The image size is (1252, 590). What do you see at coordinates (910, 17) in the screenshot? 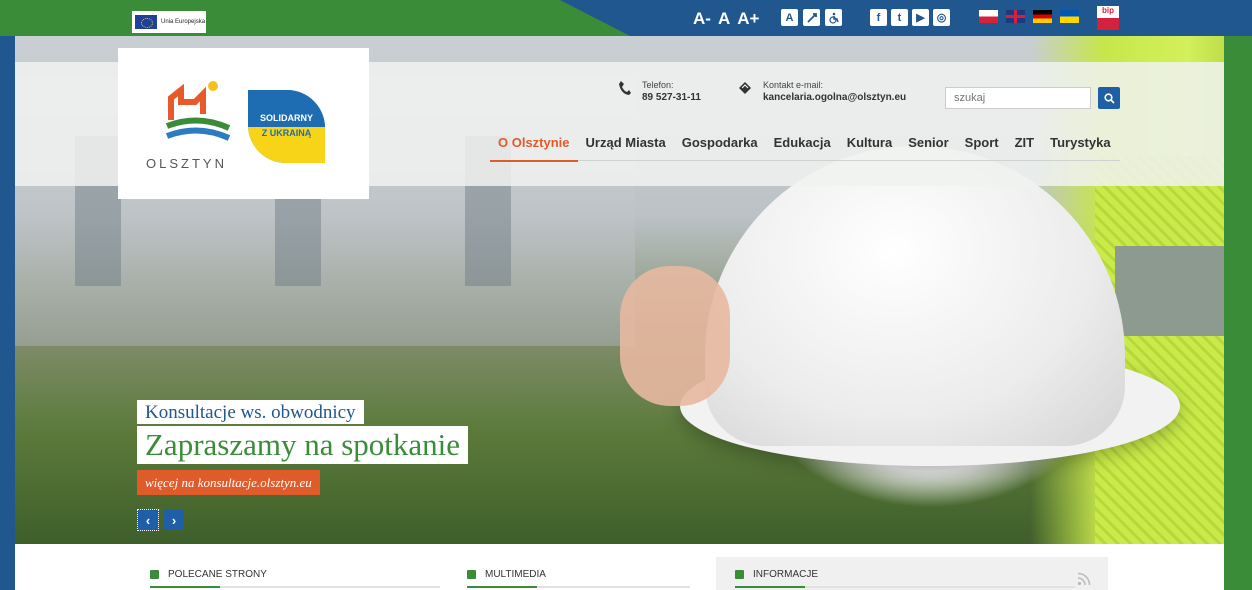
I see `social-links: f t ▶ ◎` at bounding box center [910, 17].